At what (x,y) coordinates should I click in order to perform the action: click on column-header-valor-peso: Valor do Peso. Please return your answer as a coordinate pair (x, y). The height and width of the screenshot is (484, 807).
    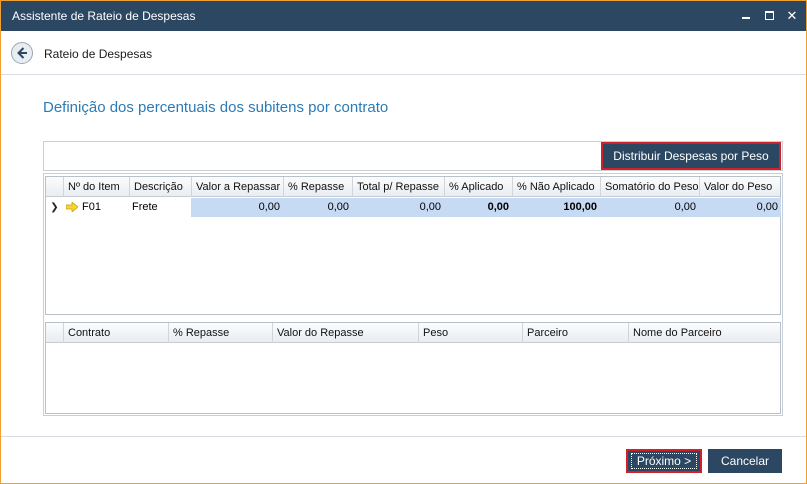
    Looking at the image, I should click on (740, 187).